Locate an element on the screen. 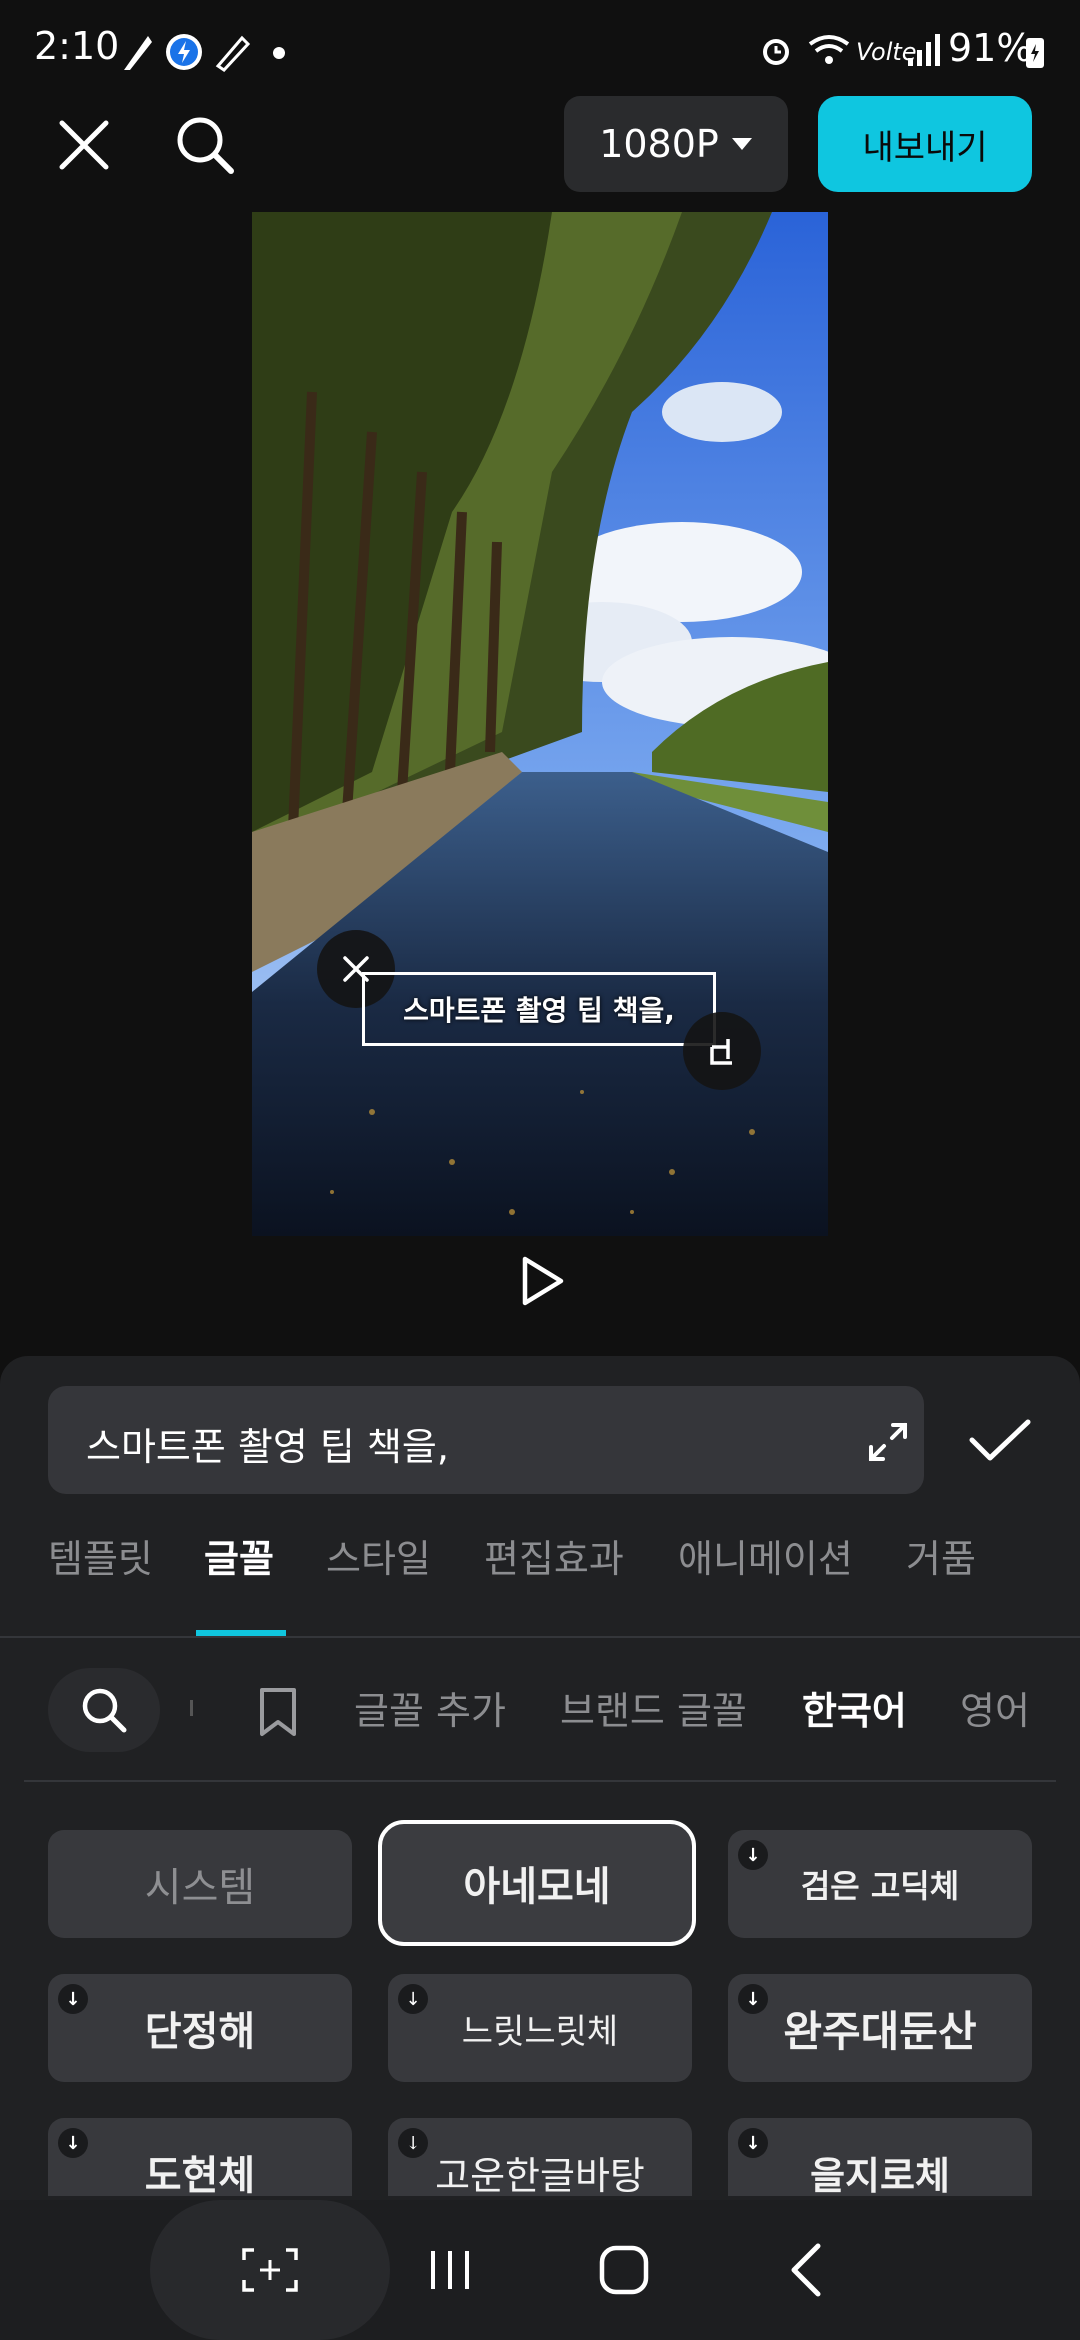 This screenshot has width=1080, height=2340. font-card-system: 시스템 is located at coordinates (200, 1884).